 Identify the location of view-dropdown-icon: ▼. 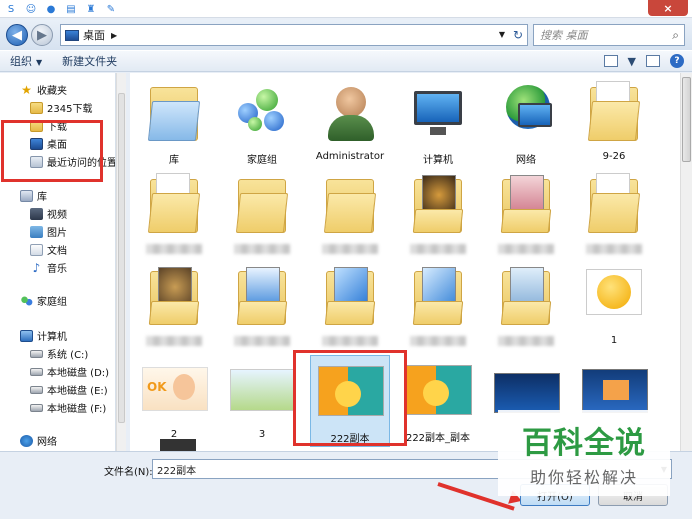
(632, 61).